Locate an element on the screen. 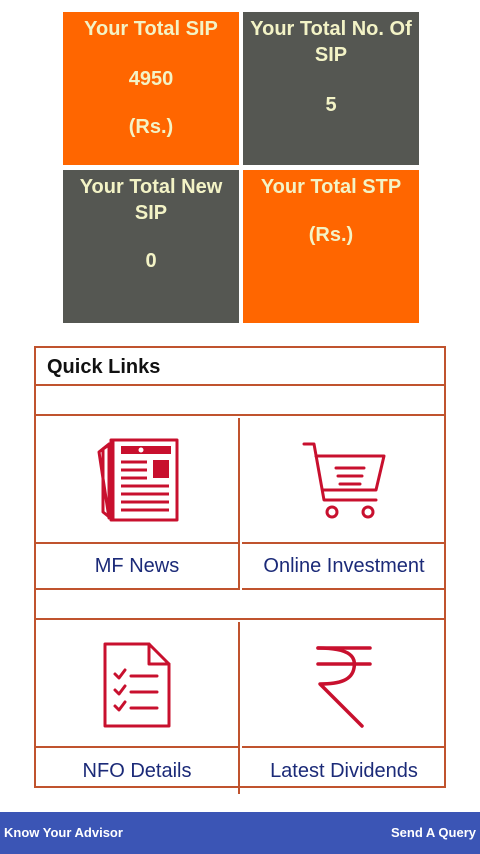  total-new-sip-title-2: SIP is located at coordinates (151, 213).